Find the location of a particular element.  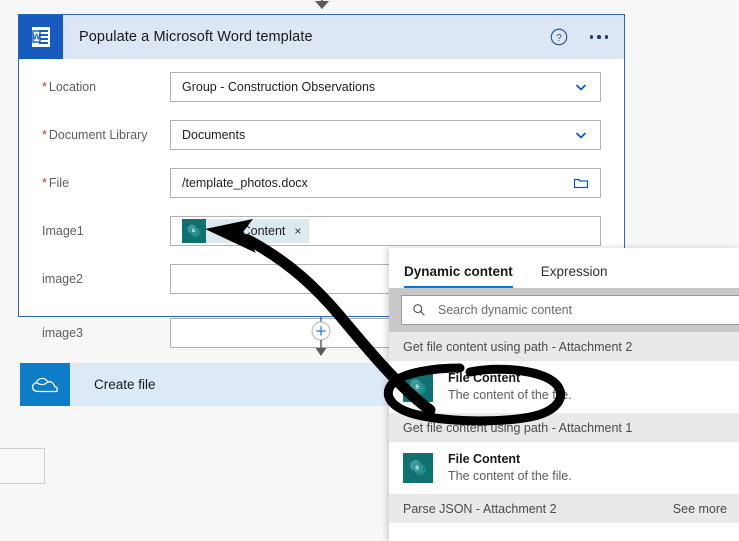

dynamic-content-tabs: Dynamic content Expression is located at coordinates (564, 268).